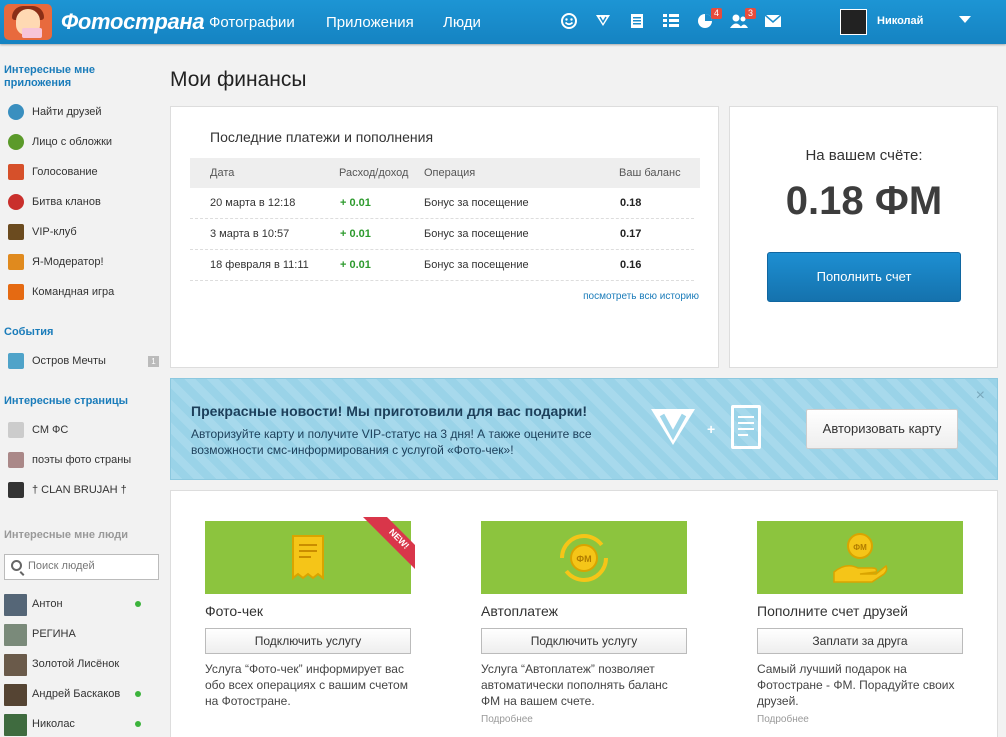 The width and height of the screenshot is (1006, 737). I want to click on nav-people: Люди, so click(462, 22).